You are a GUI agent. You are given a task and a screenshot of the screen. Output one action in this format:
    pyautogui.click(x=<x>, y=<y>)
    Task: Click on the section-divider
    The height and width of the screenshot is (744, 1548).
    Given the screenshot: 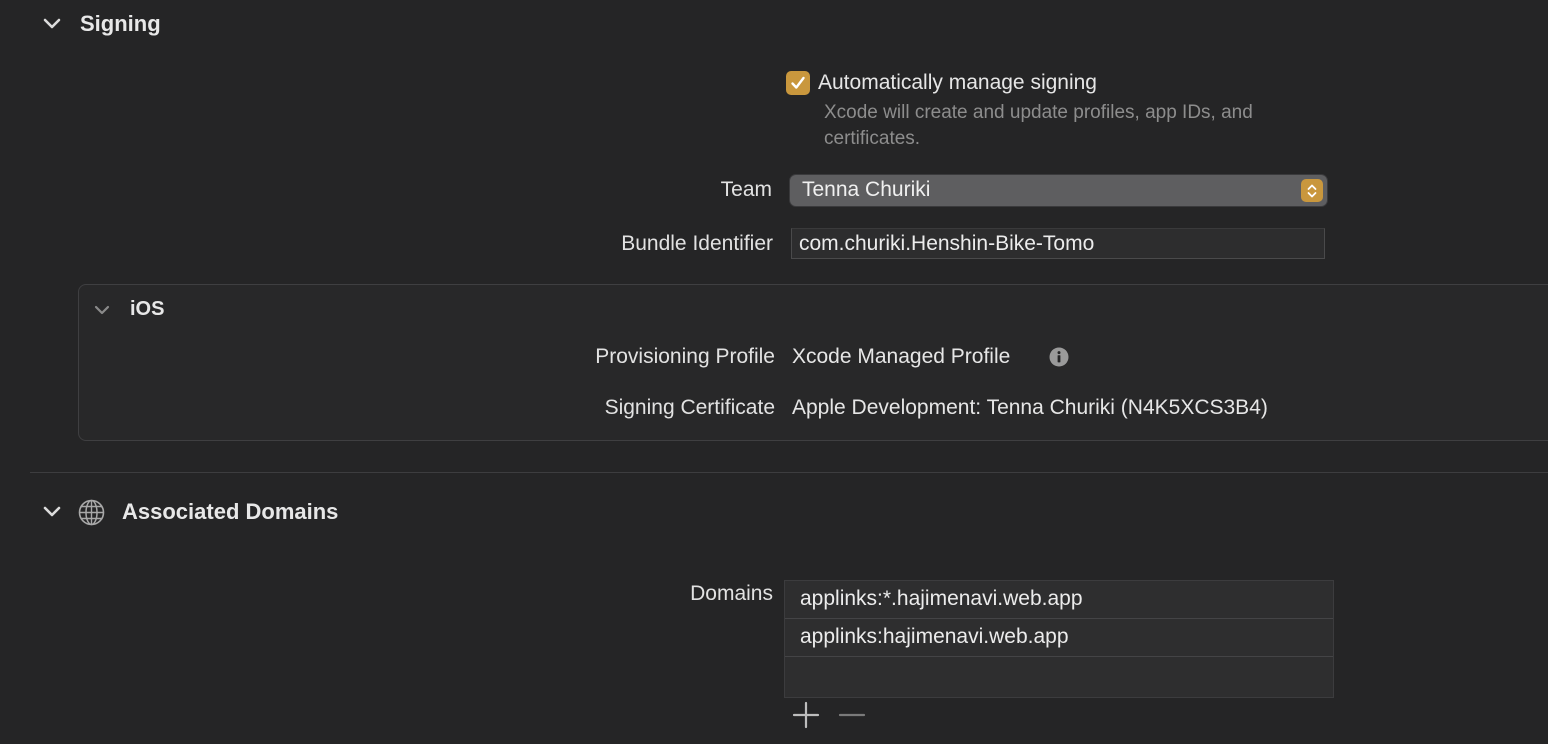 What is the action you would take?
    pyautogui.click(x=789, y=472)
    